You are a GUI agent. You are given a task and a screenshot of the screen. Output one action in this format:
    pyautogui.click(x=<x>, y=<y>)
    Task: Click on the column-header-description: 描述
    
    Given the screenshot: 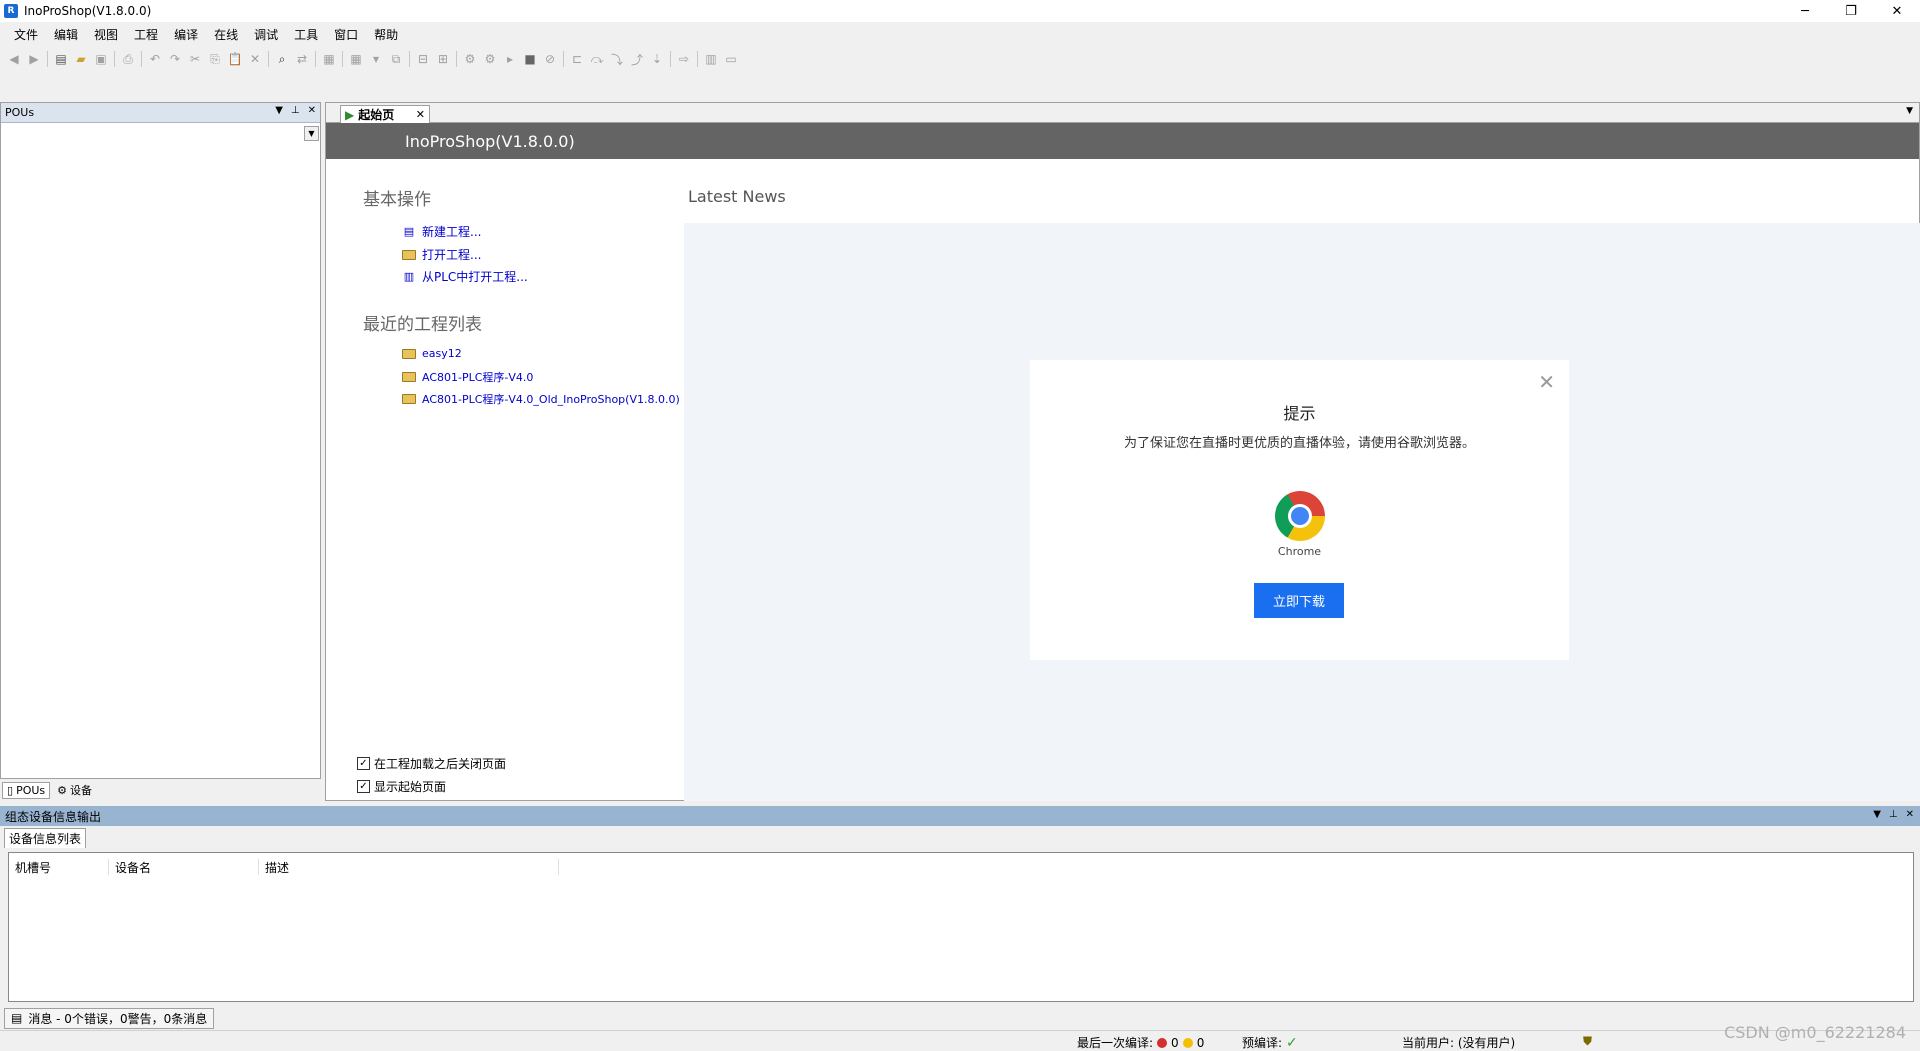 What is the action you would take?
    pyautogui.click(x=409, y=867)
    